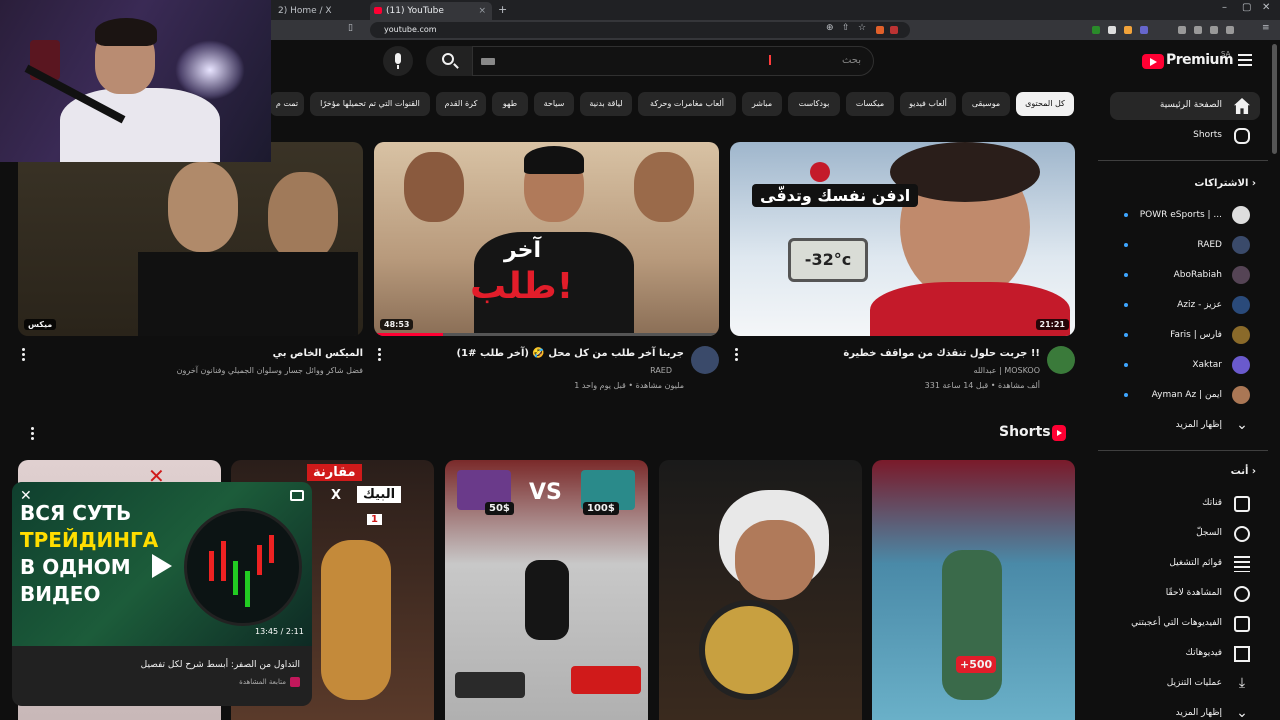 The height and width of the screenshot is (720, 1280). Describe the element at coordinates (1185, 624) in the screenshot. I see `sidebar-item-liked: الفيديوهات التي أعجبتني` at that location.